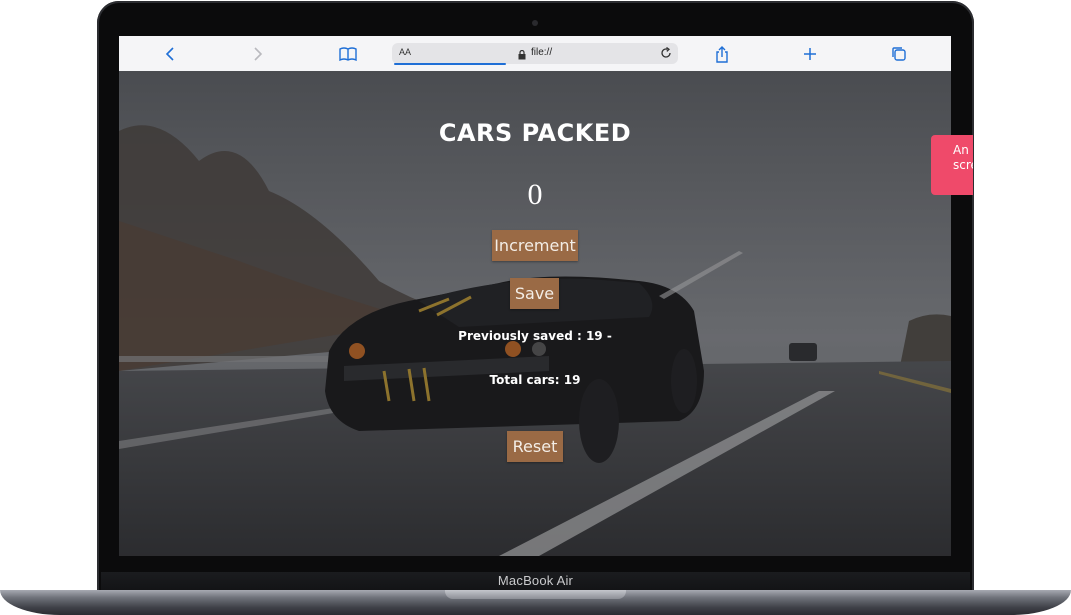 This screenshot has height=615, width=1071. What do you see at coordinates (535, 194) in the screenshot?
I see `count-value: 0` at bounding box center [535, 194].